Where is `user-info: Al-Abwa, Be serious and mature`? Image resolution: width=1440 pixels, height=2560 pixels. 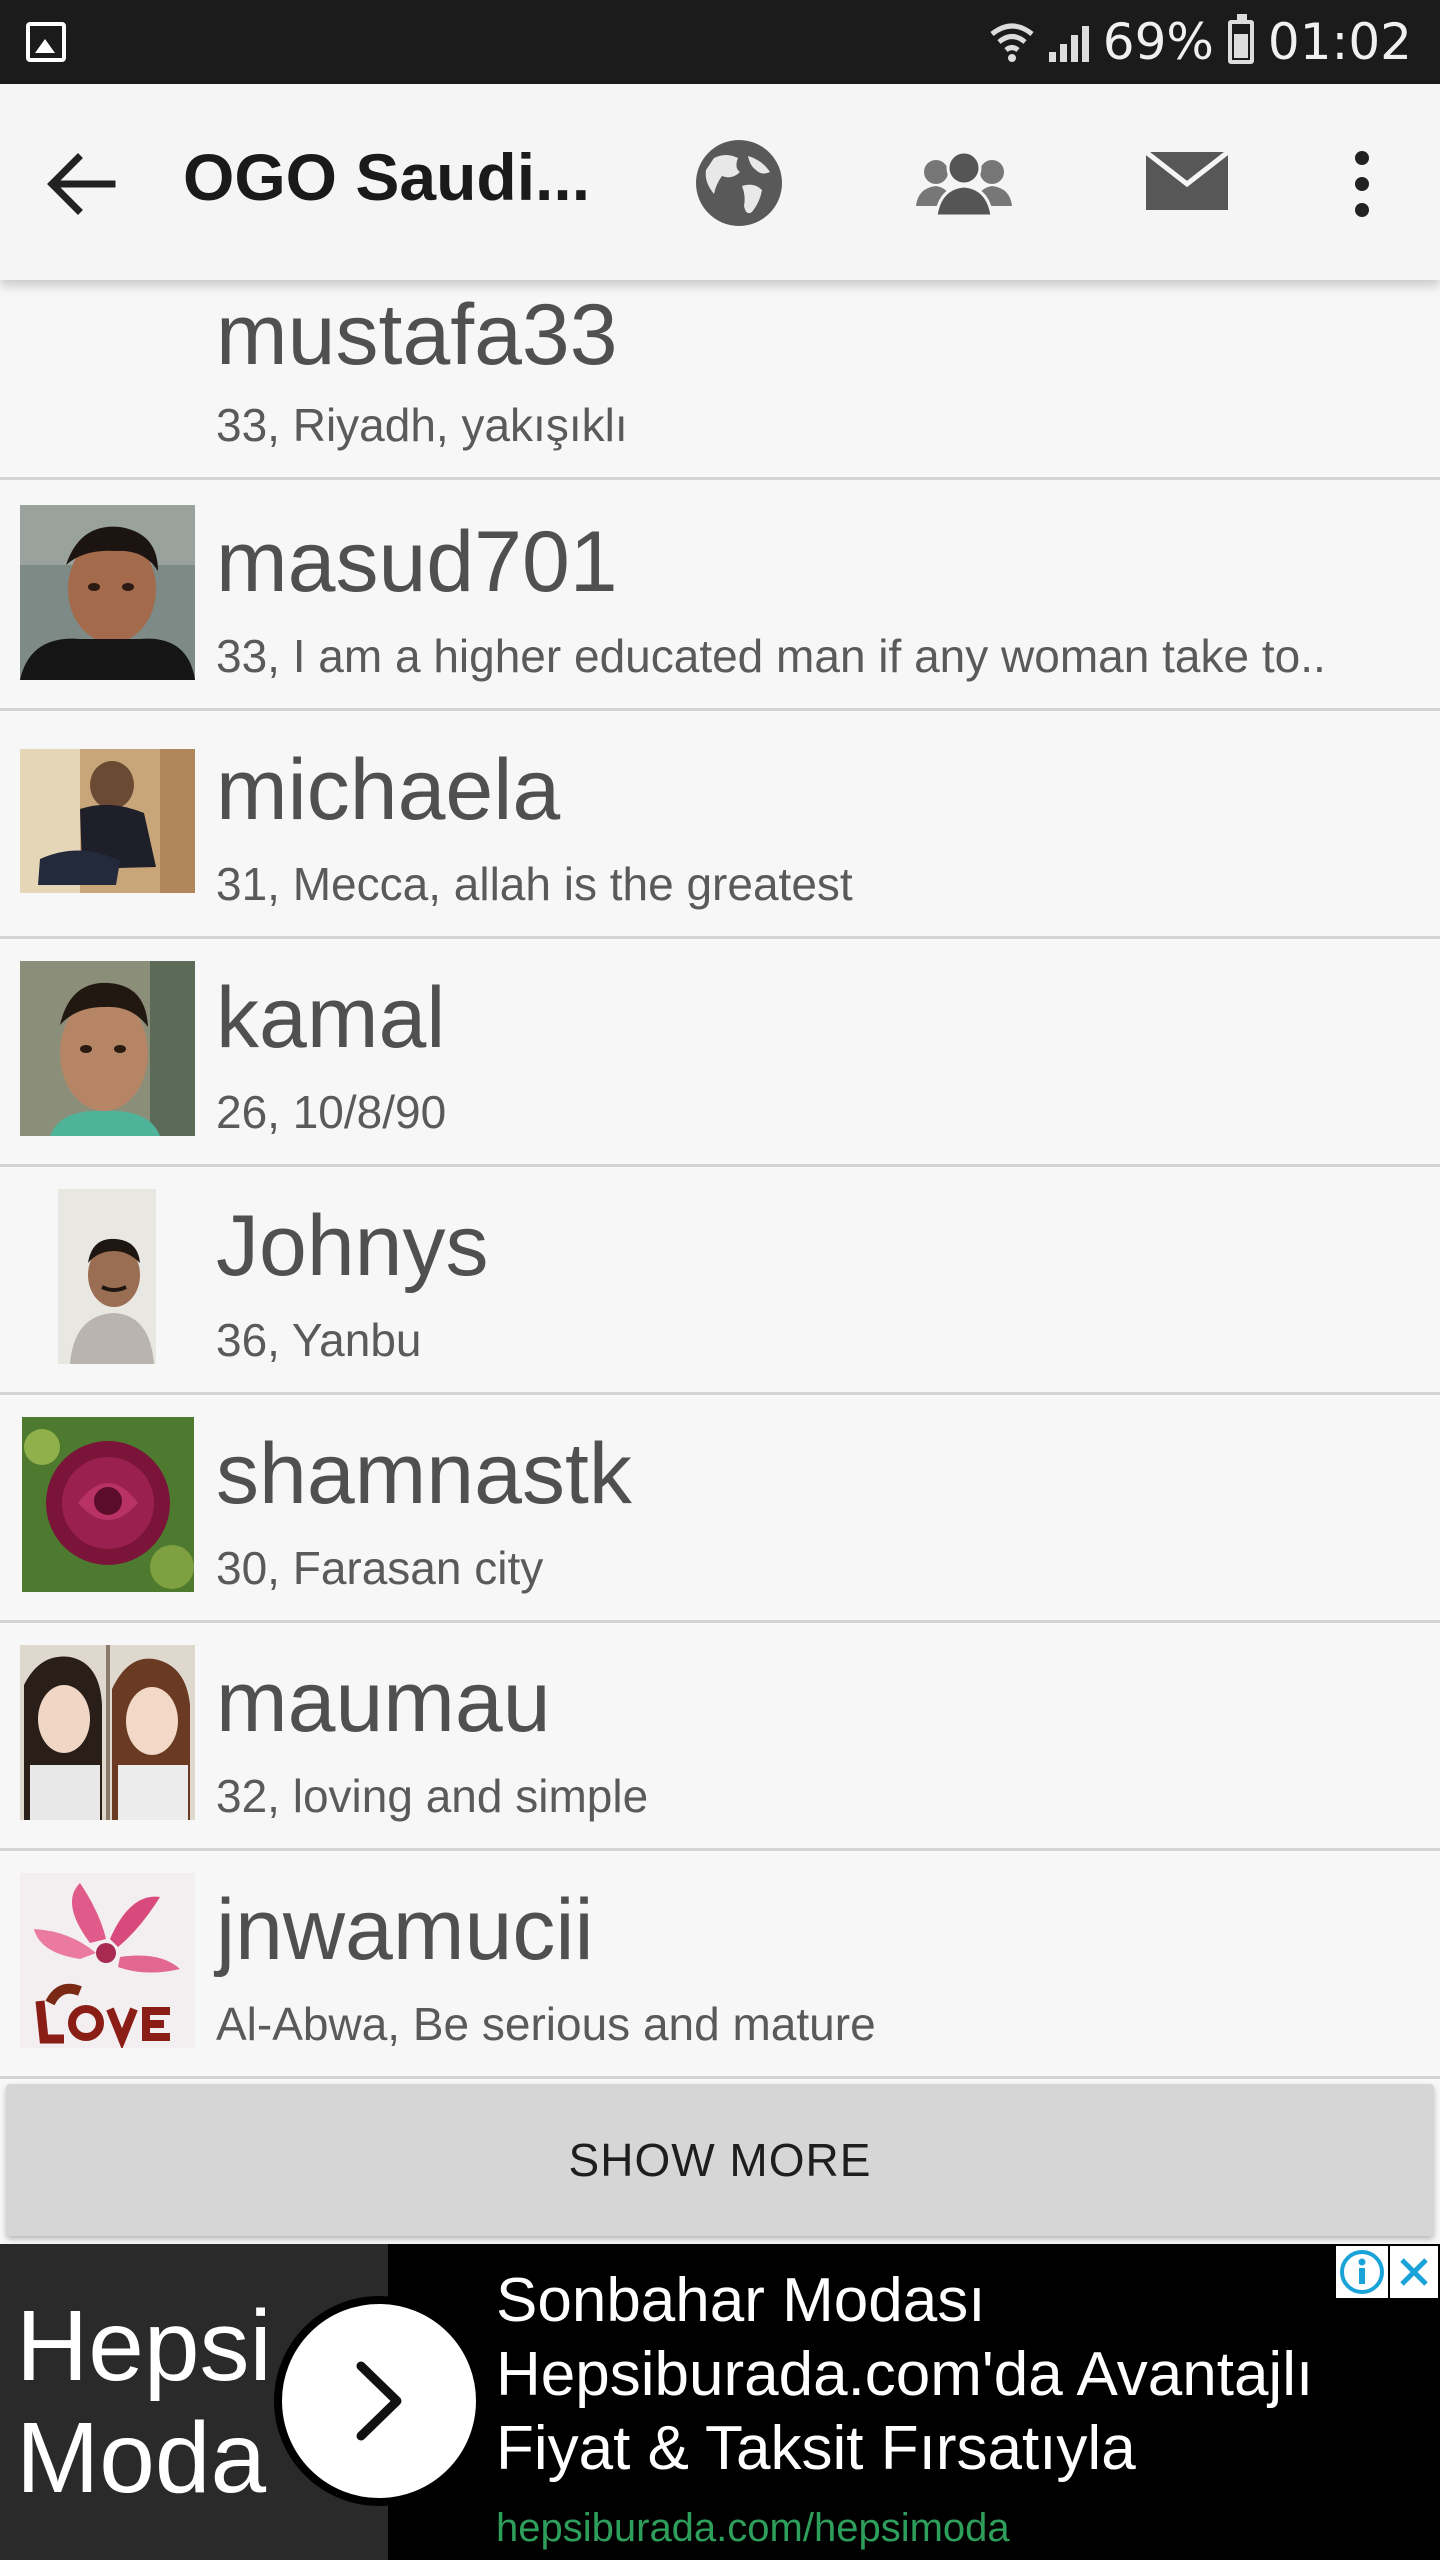 user-info: Al-Abwa, Be serious and mature is located at coordinates (546, 2024).